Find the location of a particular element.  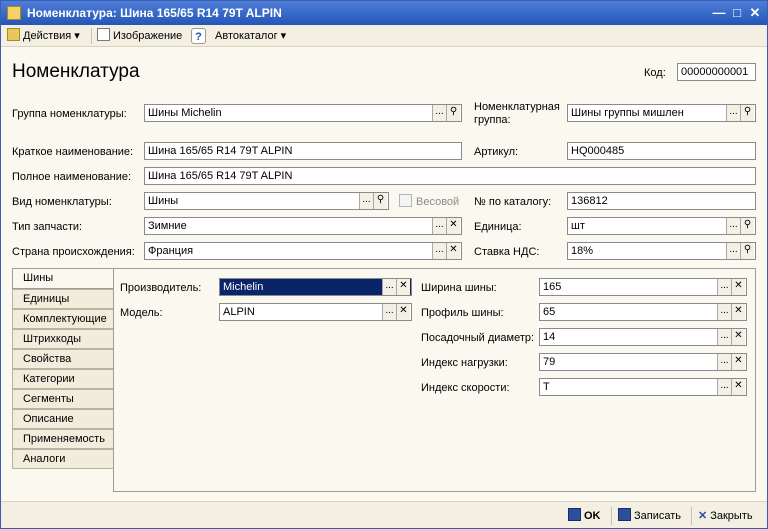

width-label: Ширина шины: is located at coordinates (459, 288).